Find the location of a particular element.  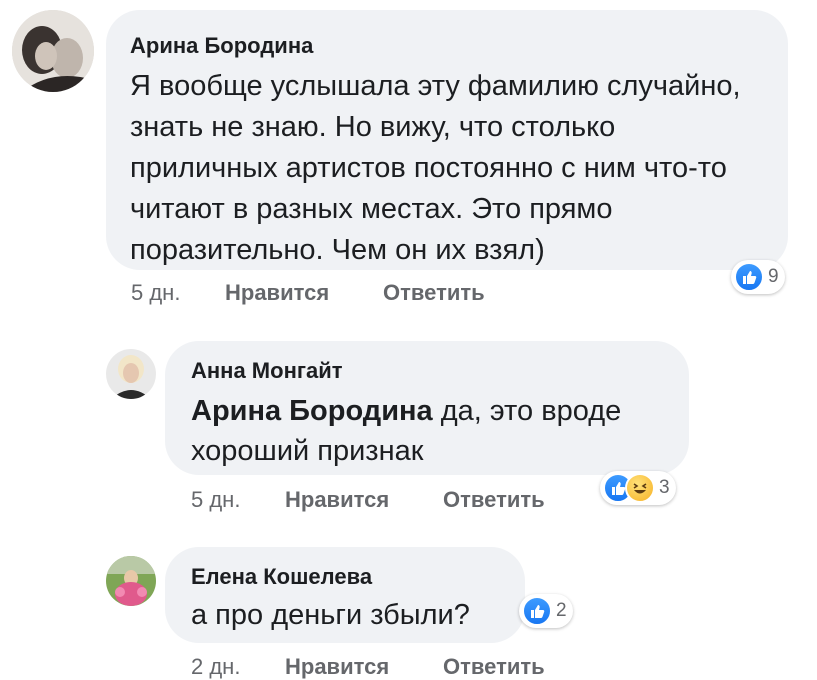

reactions-summary: 2 is located at coordinates (546, 611).